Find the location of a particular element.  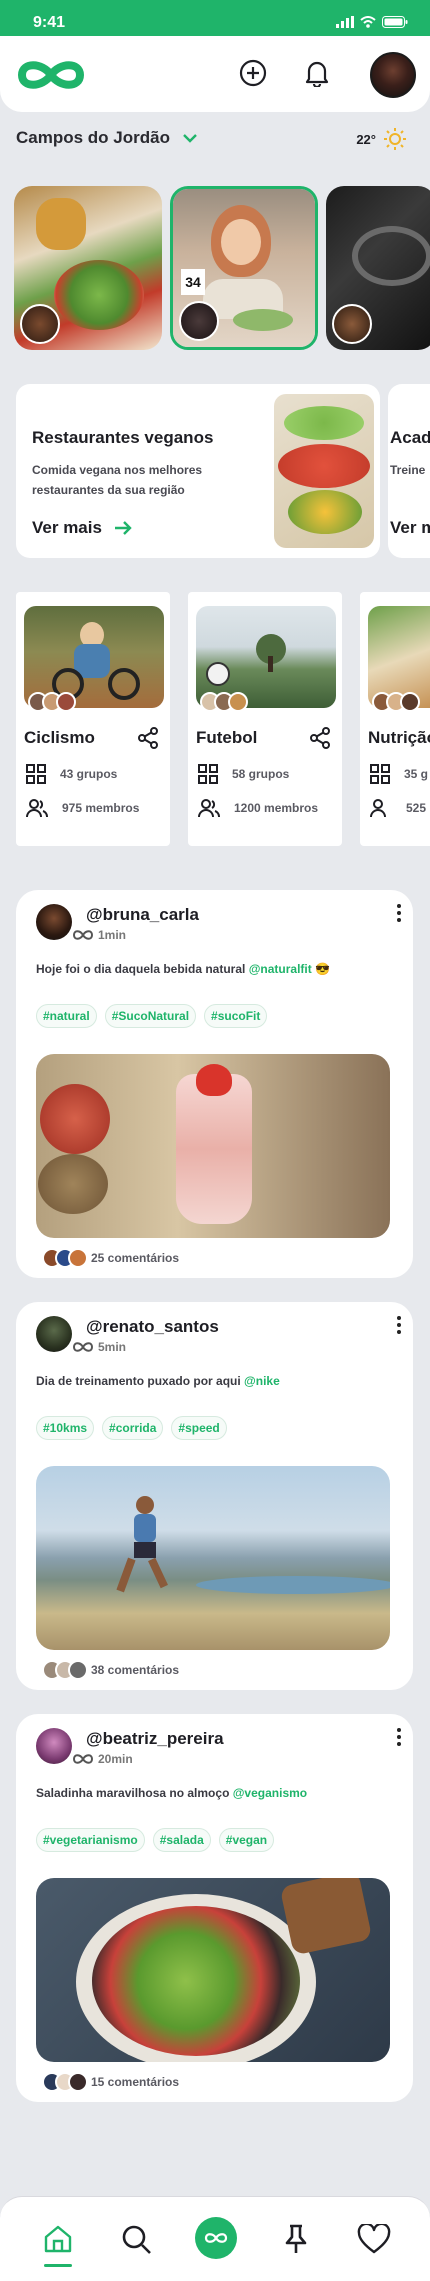

story-number-badge: 34 is located at coordinates (193, 282).